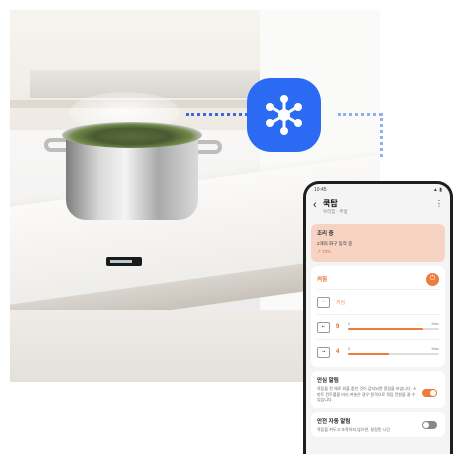  I want to click on more-button: ⋮, so click(439, 204).